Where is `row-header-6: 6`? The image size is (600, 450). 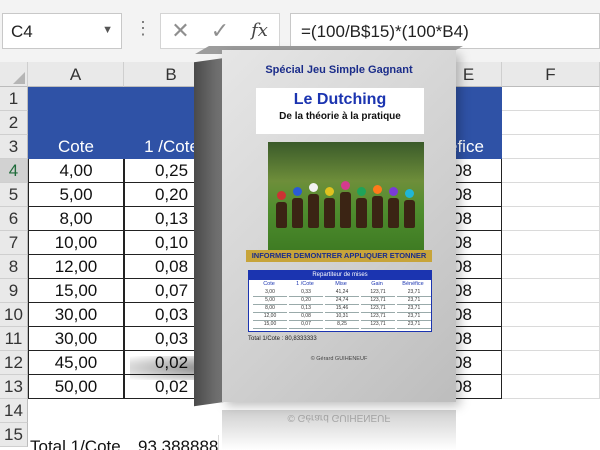
row-header-6: 6 is located at coordinates (14, 219).